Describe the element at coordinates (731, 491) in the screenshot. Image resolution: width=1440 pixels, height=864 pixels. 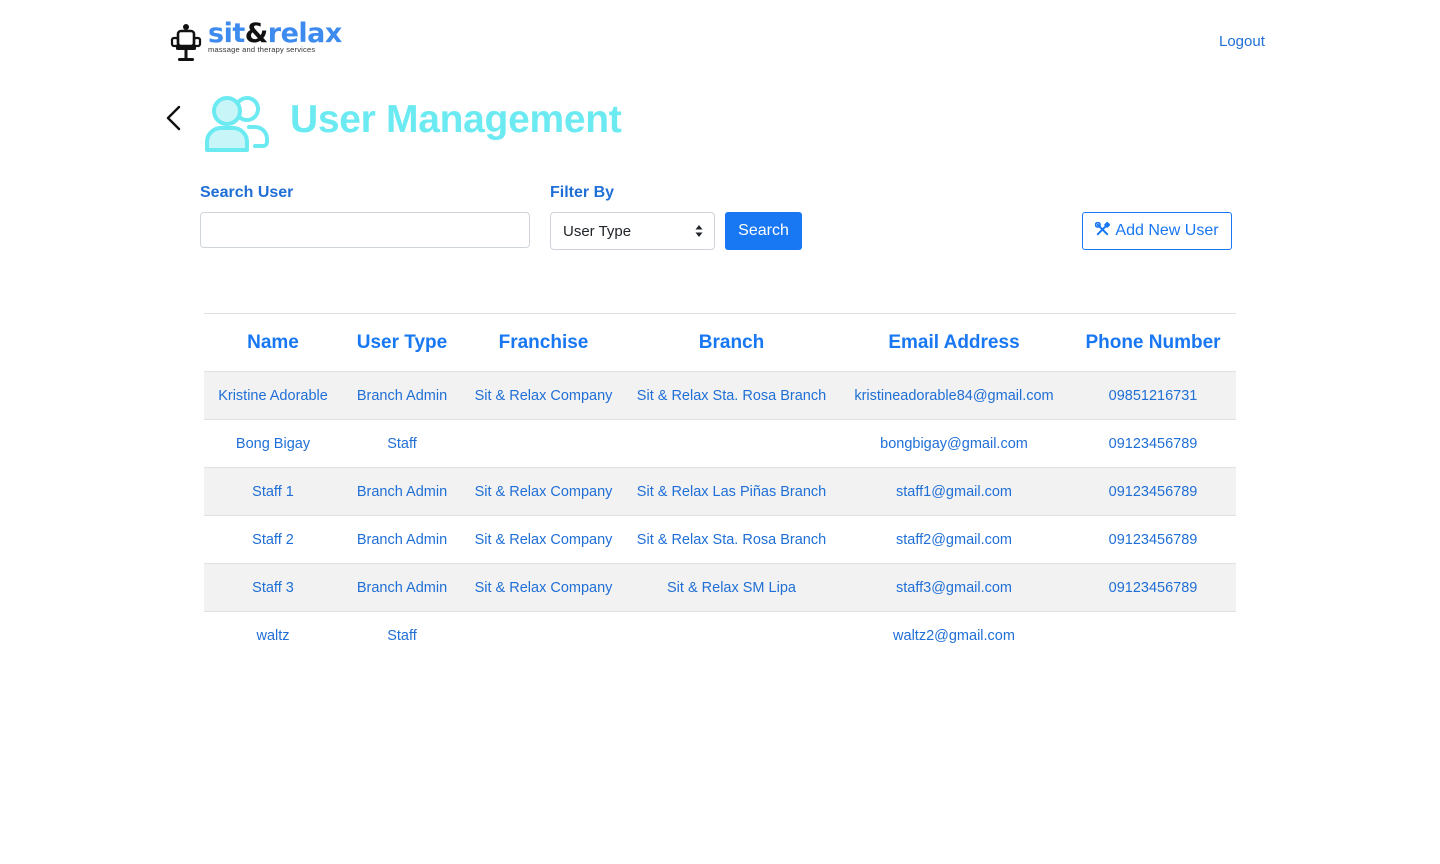
I see `cell-branch: Sit & Relax Las Piñas Branch` at that location.